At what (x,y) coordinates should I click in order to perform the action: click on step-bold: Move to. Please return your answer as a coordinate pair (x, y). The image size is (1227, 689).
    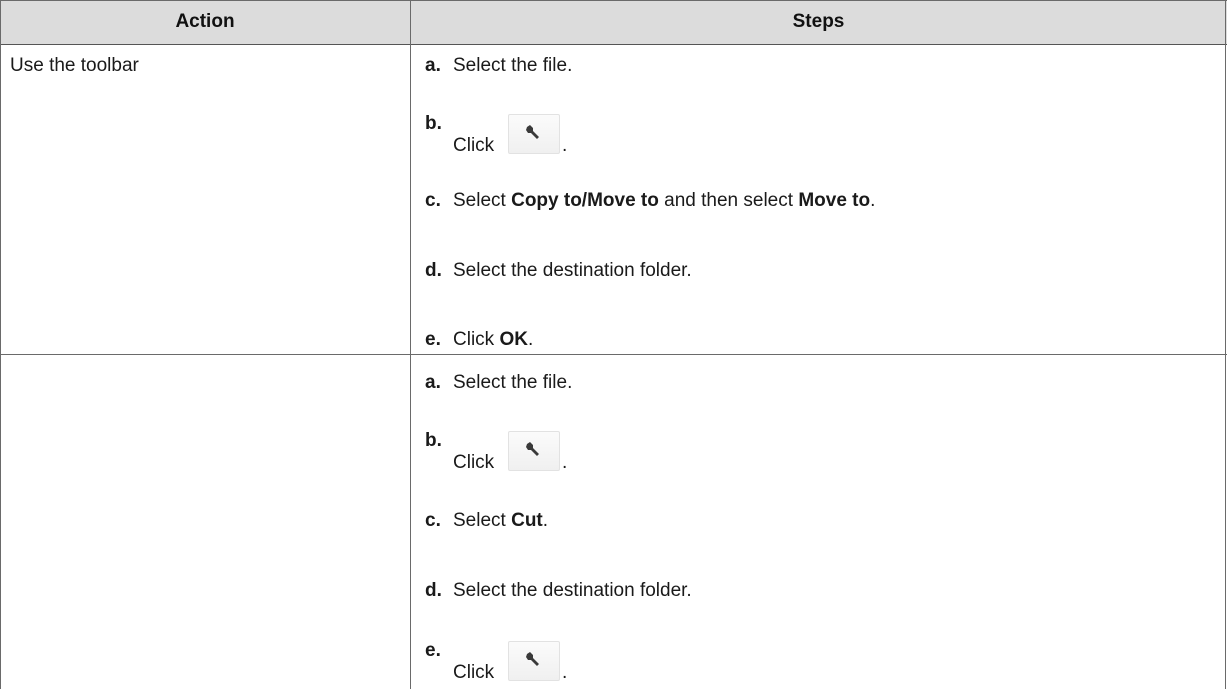
    Looking at the image, I should click on (834, 200).